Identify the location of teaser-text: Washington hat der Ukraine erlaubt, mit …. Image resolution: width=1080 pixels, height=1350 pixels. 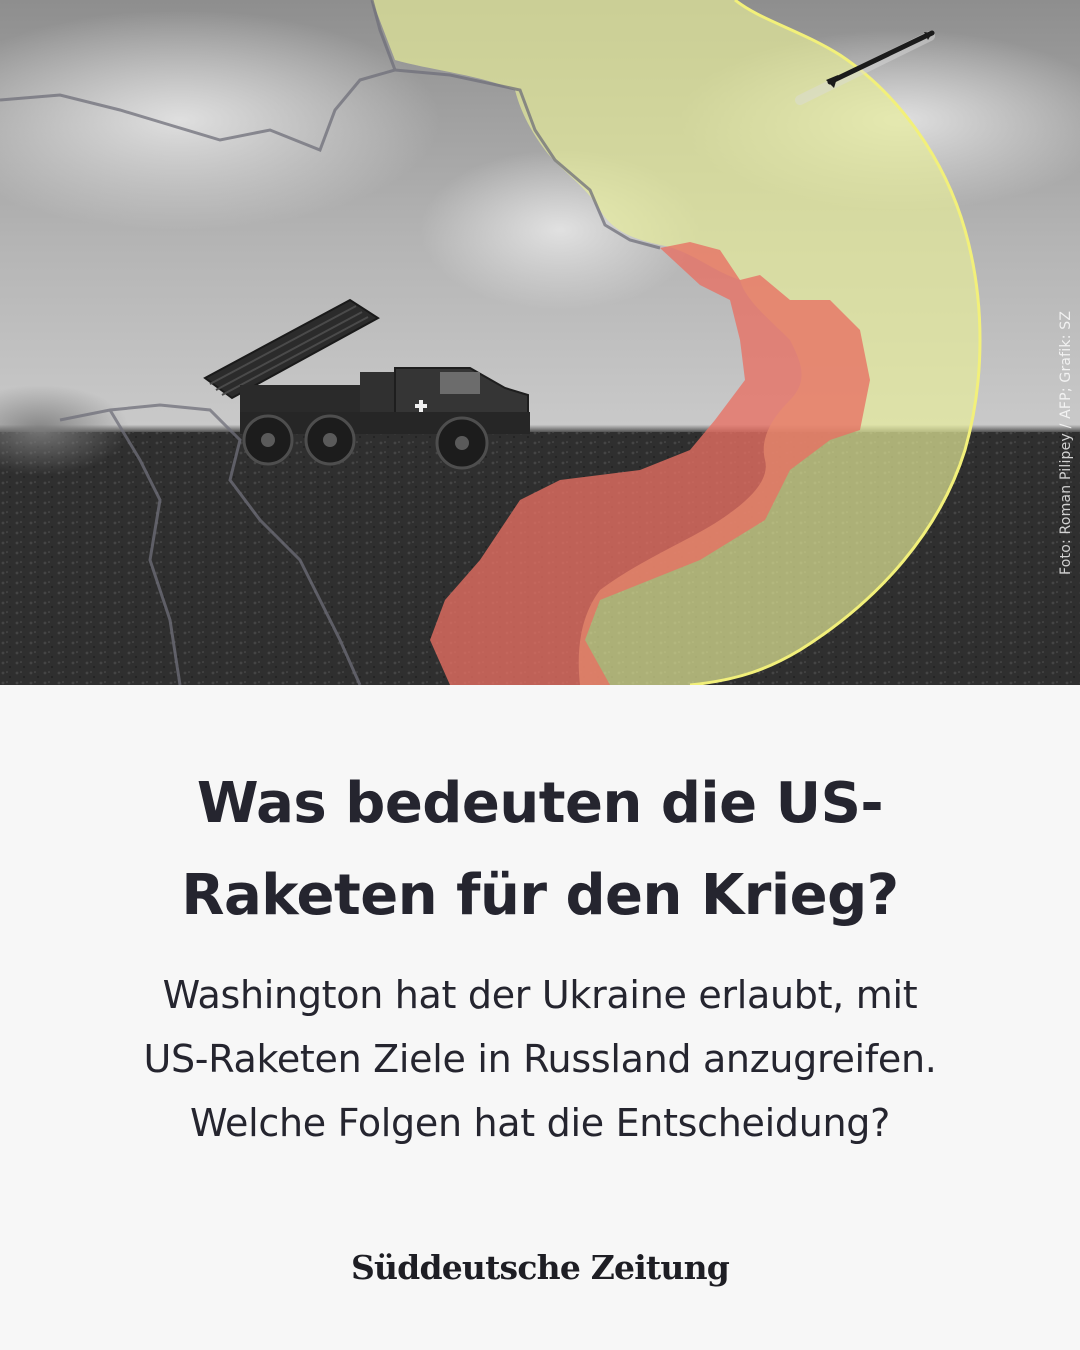
(540, 1059).